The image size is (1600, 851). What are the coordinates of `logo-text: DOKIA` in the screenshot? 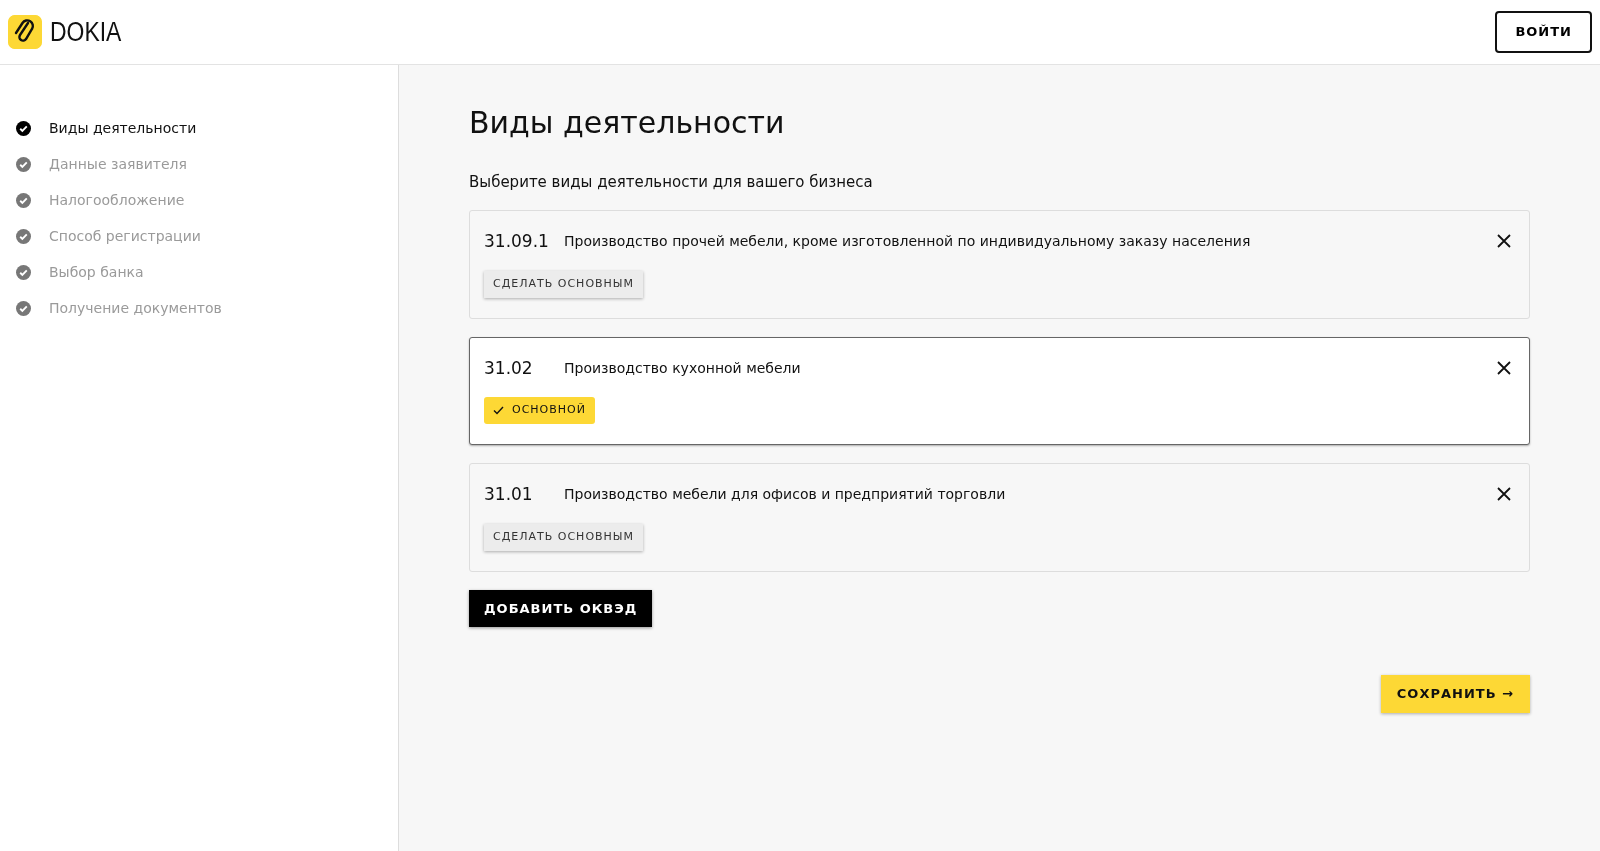 It's located at (86, 32).